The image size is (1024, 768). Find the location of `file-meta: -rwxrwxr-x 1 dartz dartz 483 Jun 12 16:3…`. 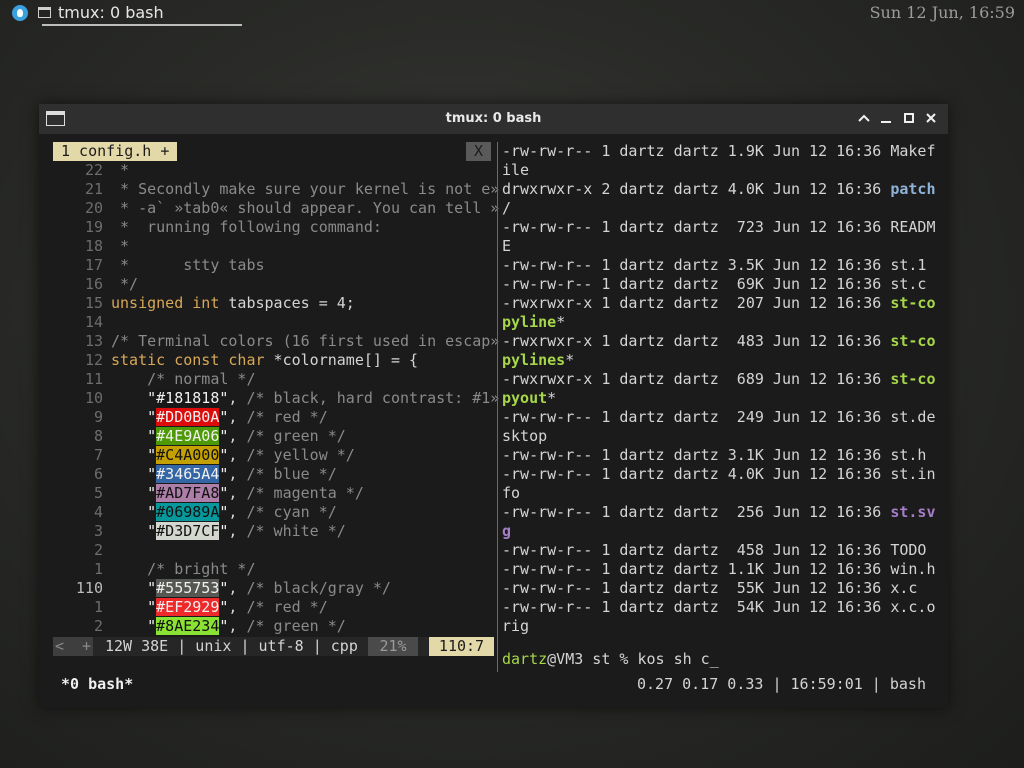

file-meta: -rwxrwxr-x 1 dartz dartz 483 Jun 12 16:3… is located at coordinates (696, 341).